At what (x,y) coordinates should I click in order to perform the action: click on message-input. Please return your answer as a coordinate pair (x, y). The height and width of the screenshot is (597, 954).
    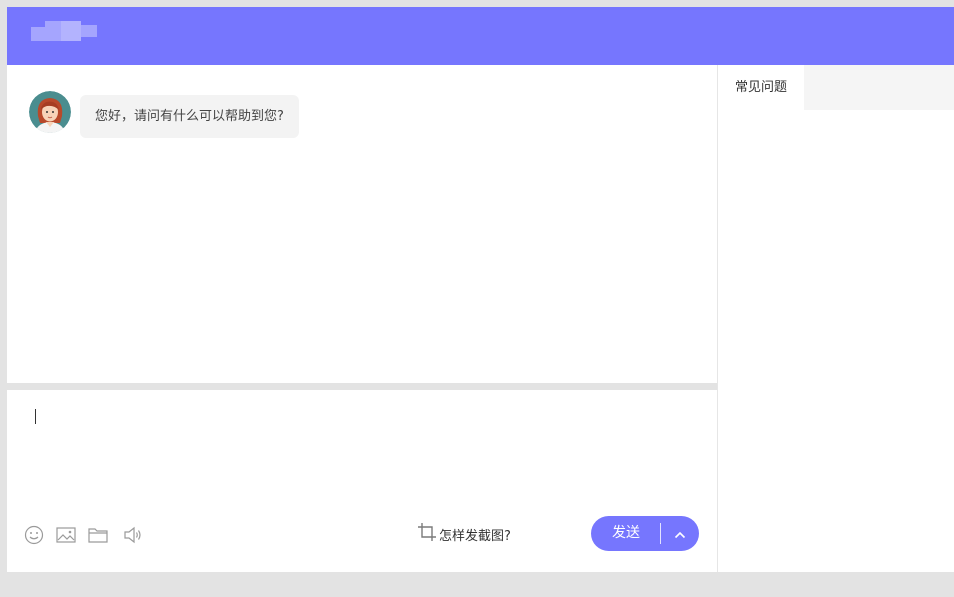
    Looking at the image, I should click on (361, 449).